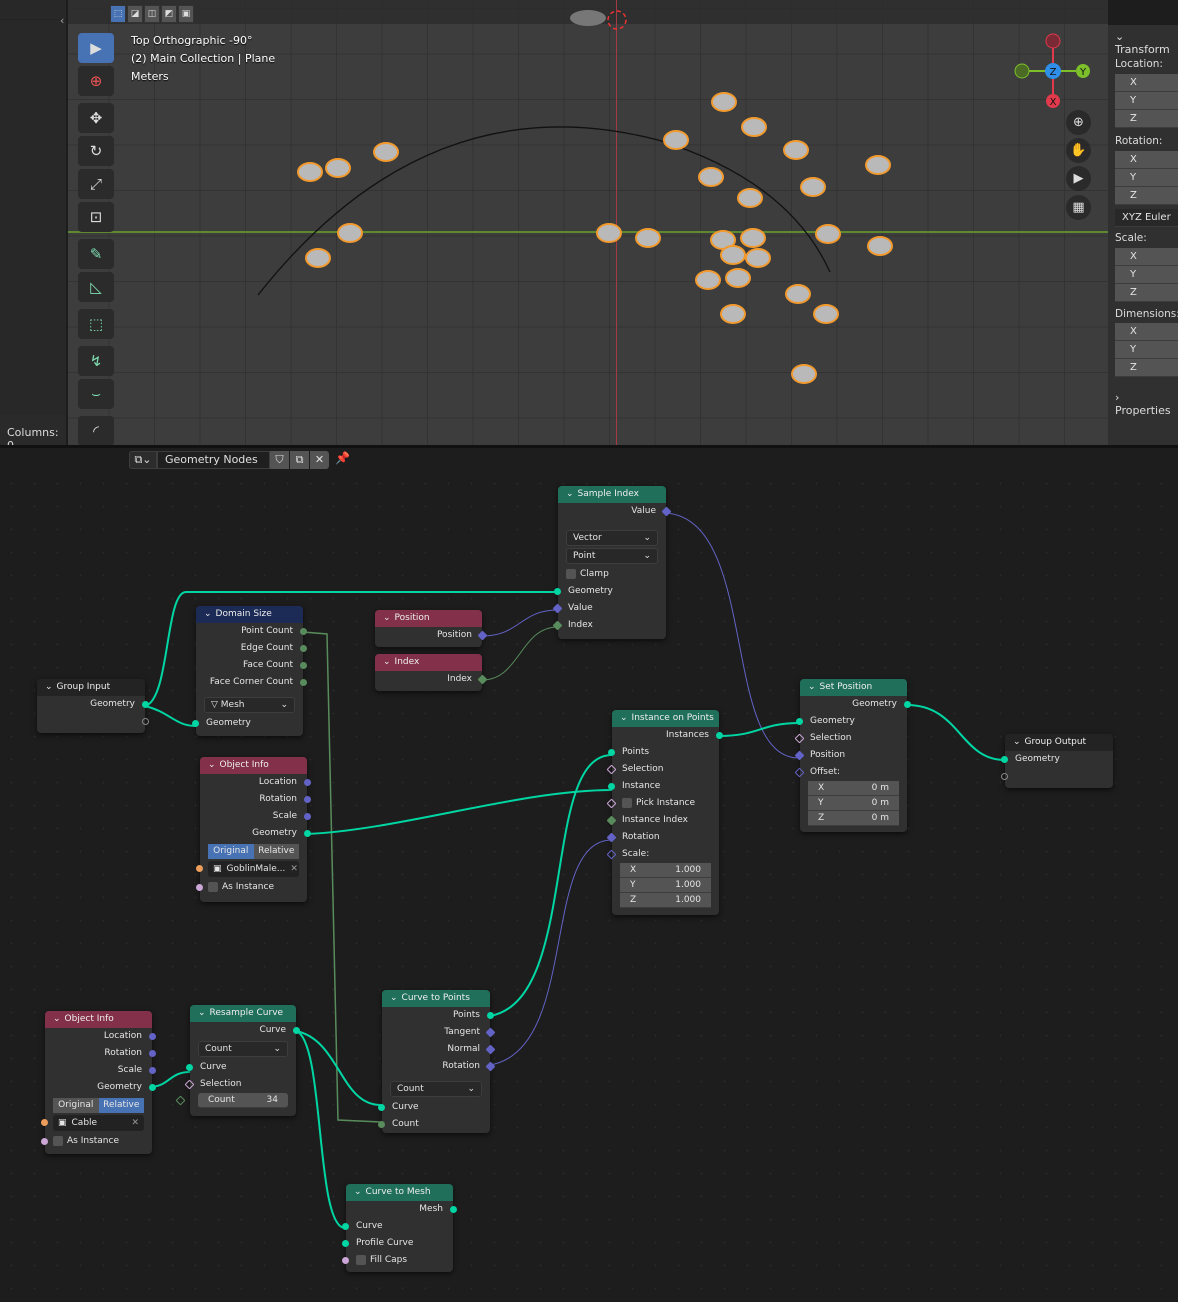 The width and height of the screenshot is (1178, 1302). Describe the element at coordinates (319, 460) in the screenshot. I see `unlink-close-icon: ✕` at that location.